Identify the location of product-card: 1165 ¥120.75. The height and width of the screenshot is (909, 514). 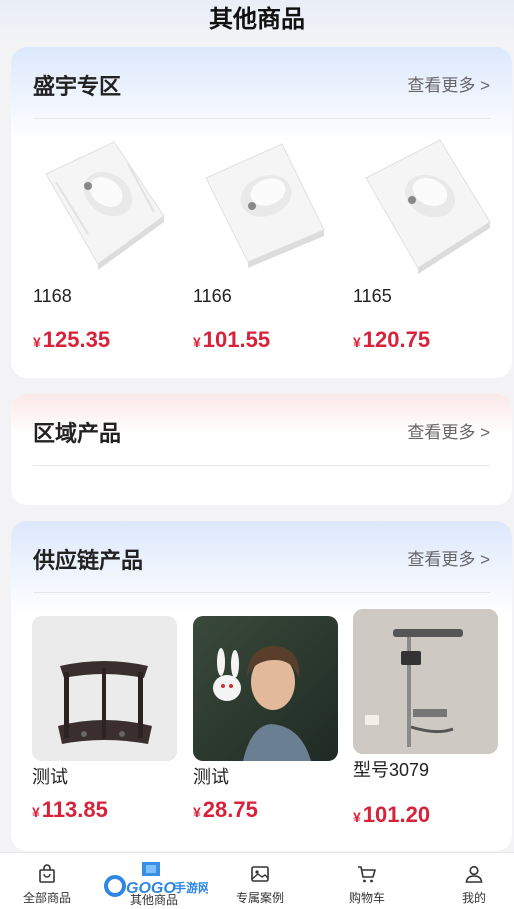
(425, 242).